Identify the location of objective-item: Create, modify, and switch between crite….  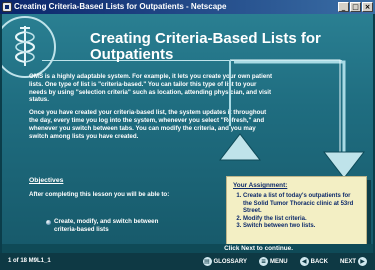
(104, 226).